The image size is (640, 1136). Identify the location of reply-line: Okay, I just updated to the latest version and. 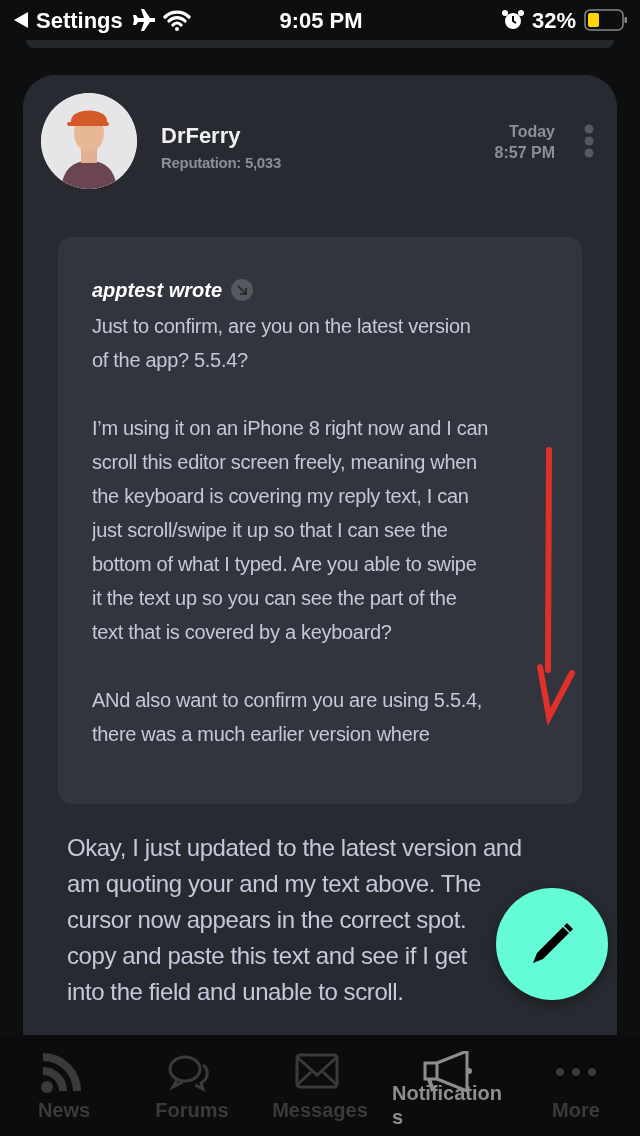
(294, 848).